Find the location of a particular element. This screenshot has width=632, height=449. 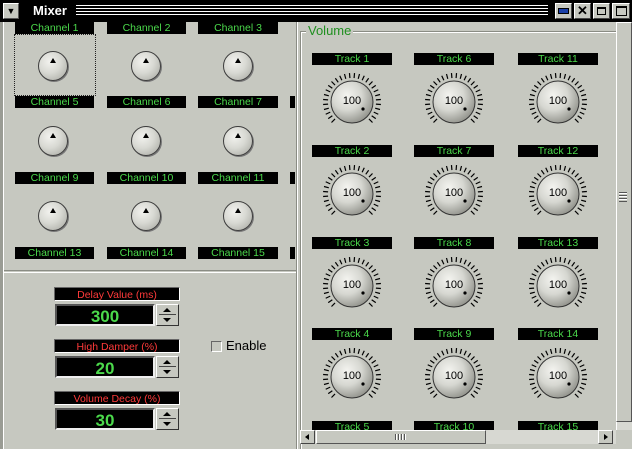

channel-label: Channel 6 is located at coordinates (146, 102).